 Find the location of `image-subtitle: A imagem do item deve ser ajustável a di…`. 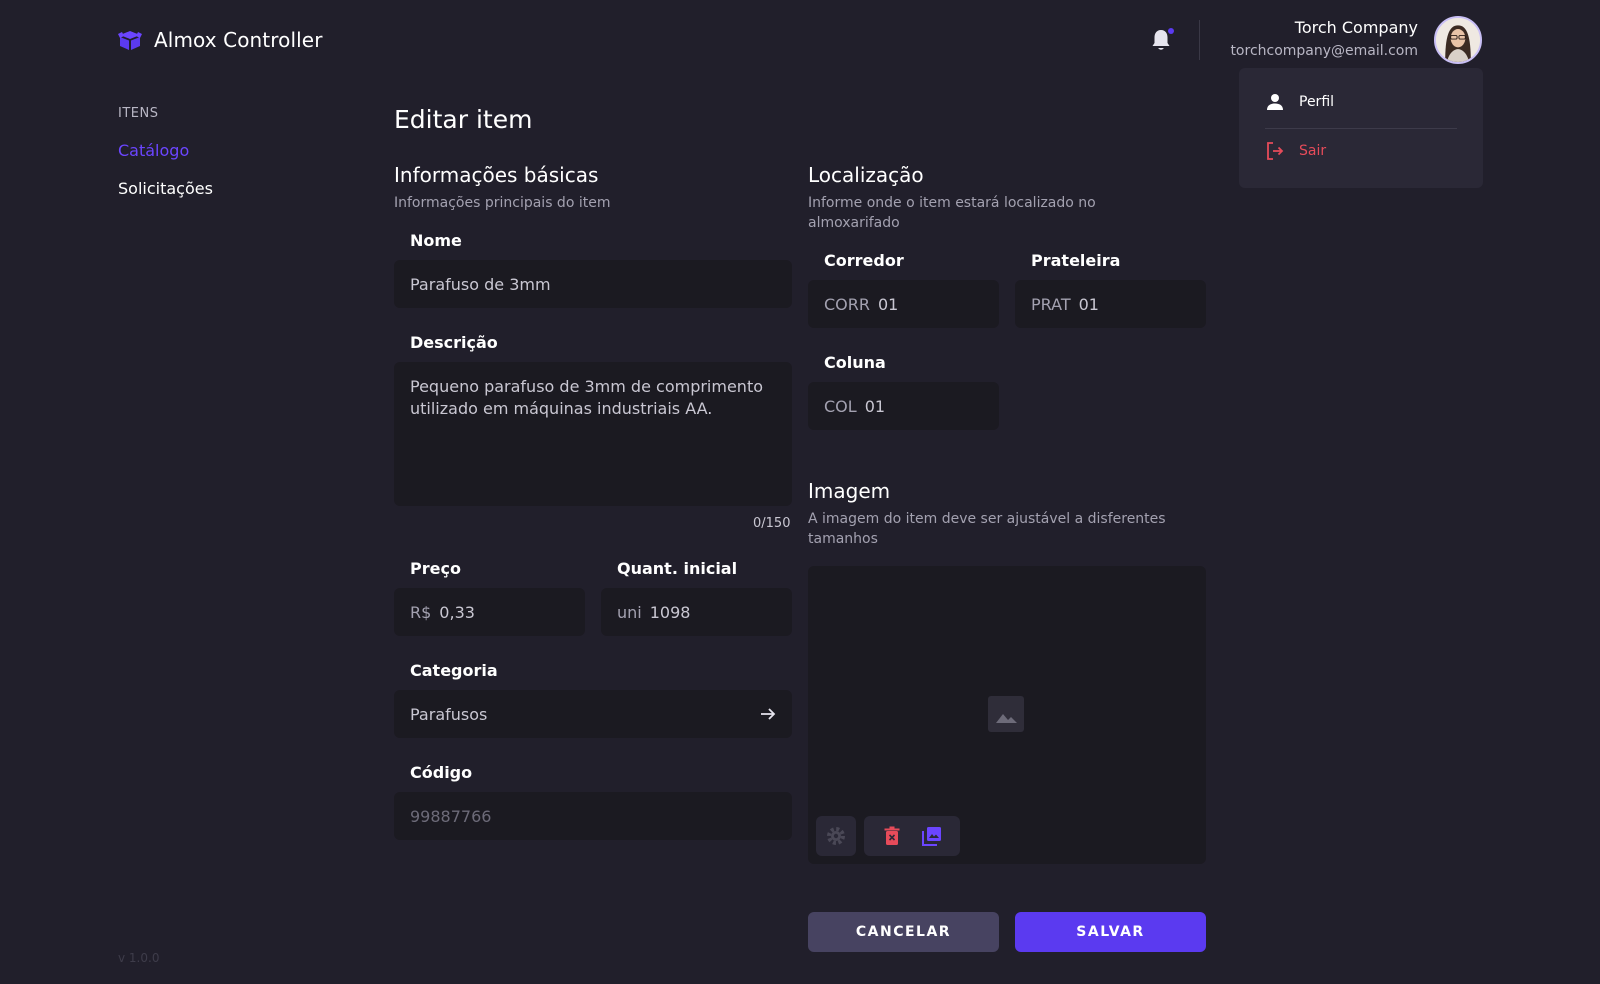

image-subtitle: A imagem do item deve ser ajustável a di… is located at coordinates (987, 529).